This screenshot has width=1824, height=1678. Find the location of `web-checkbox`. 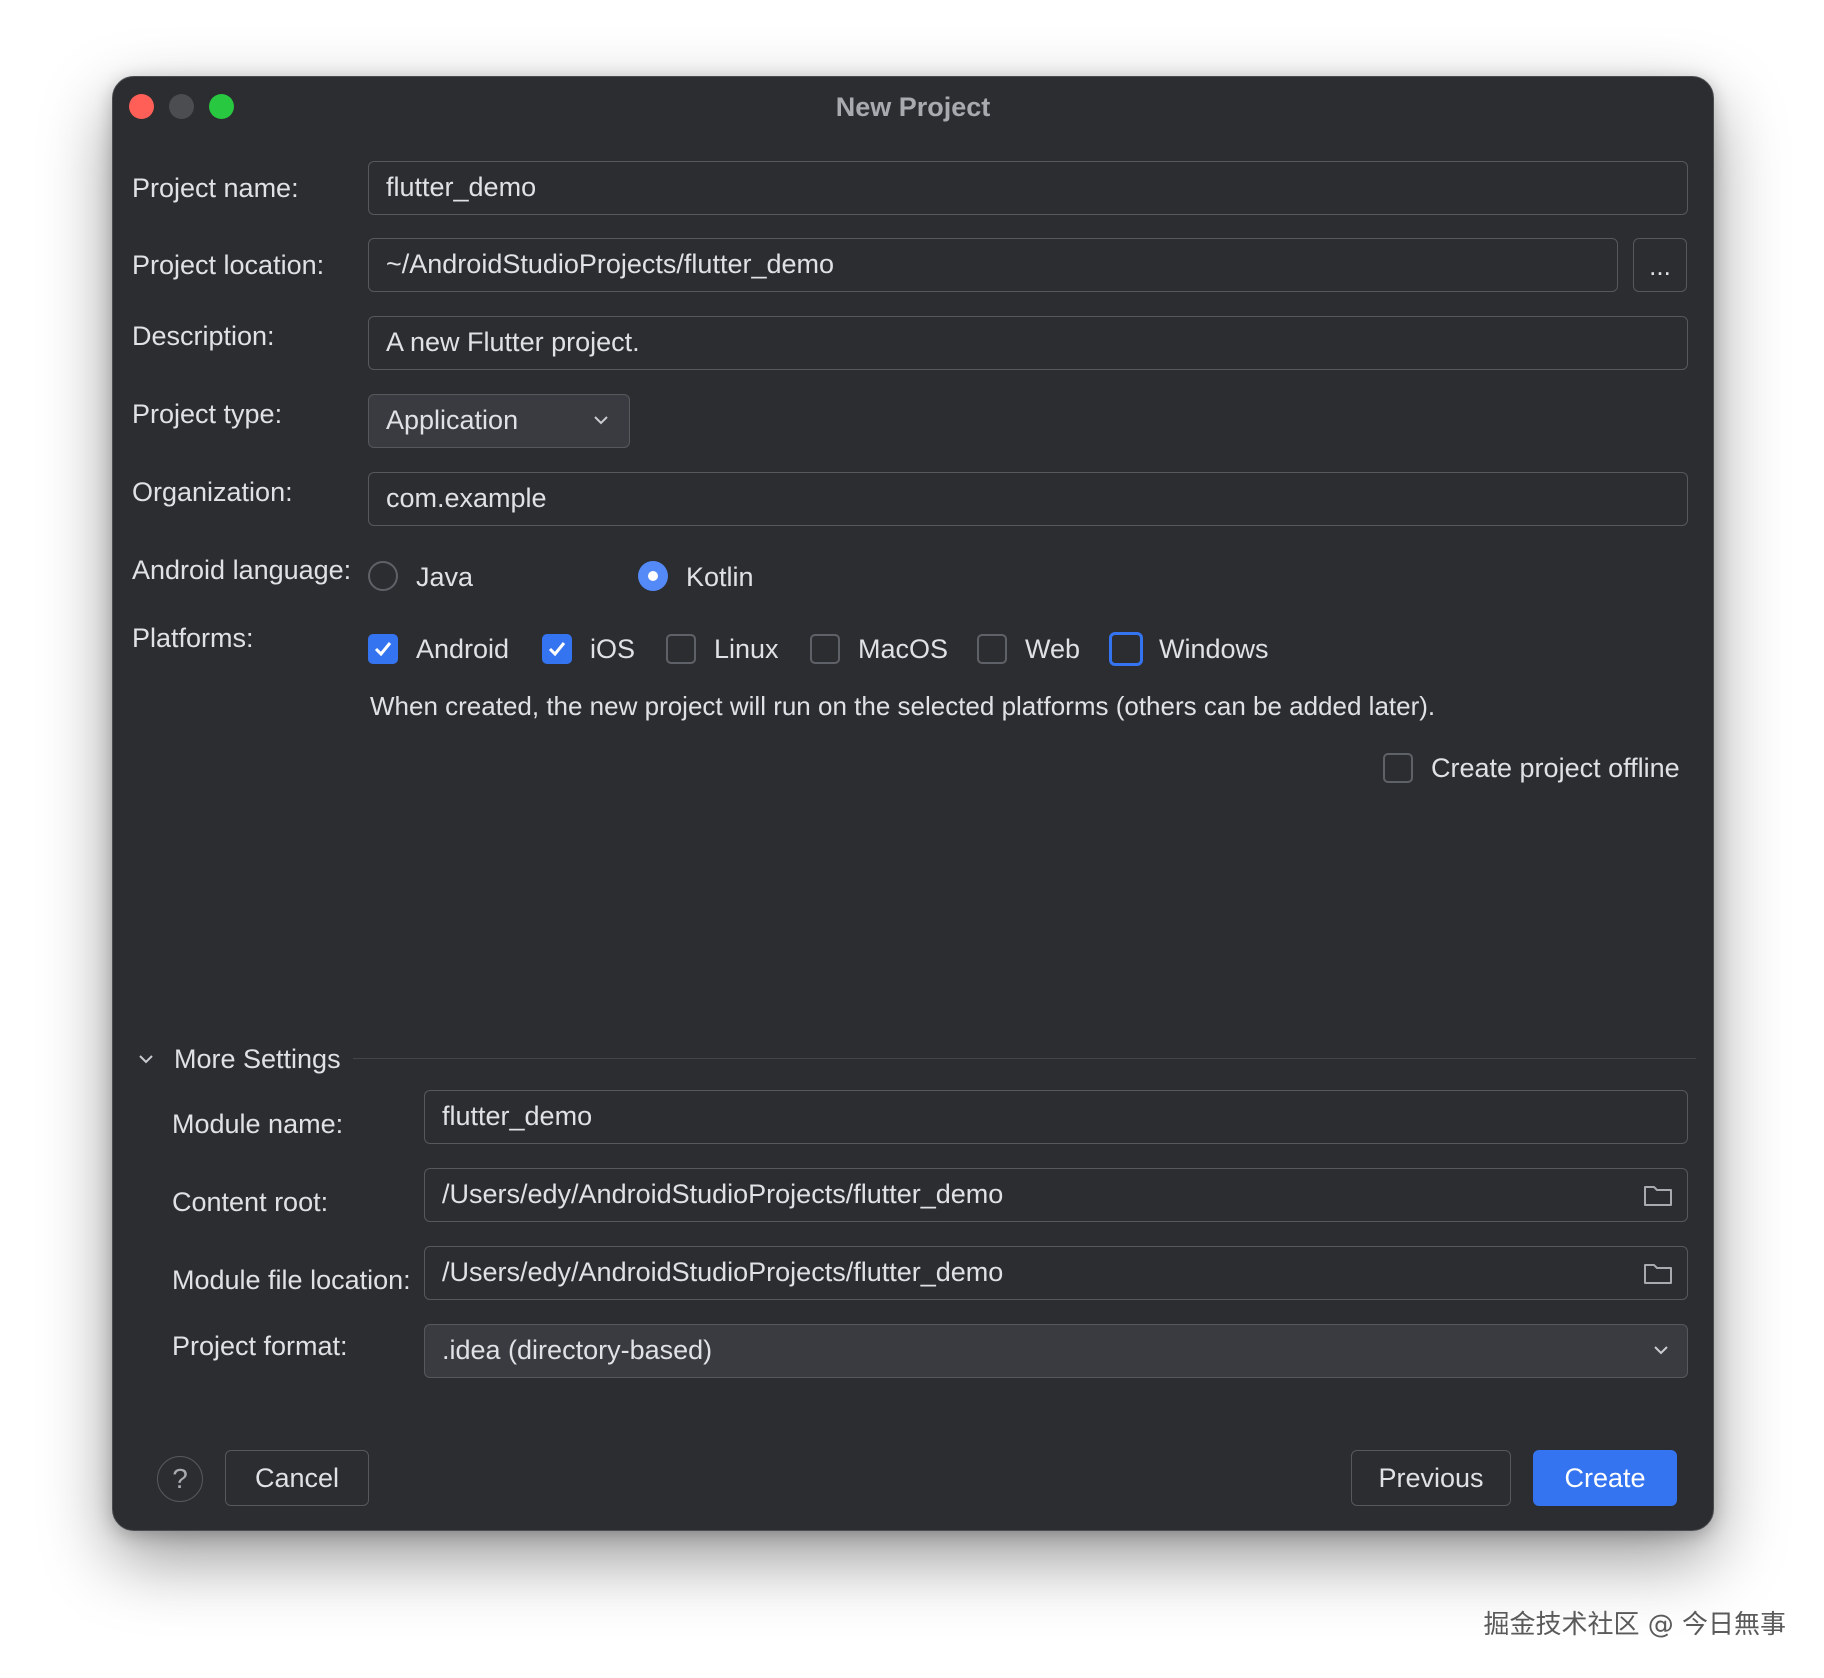

web-checkbox is located at coordinates (992, 649).